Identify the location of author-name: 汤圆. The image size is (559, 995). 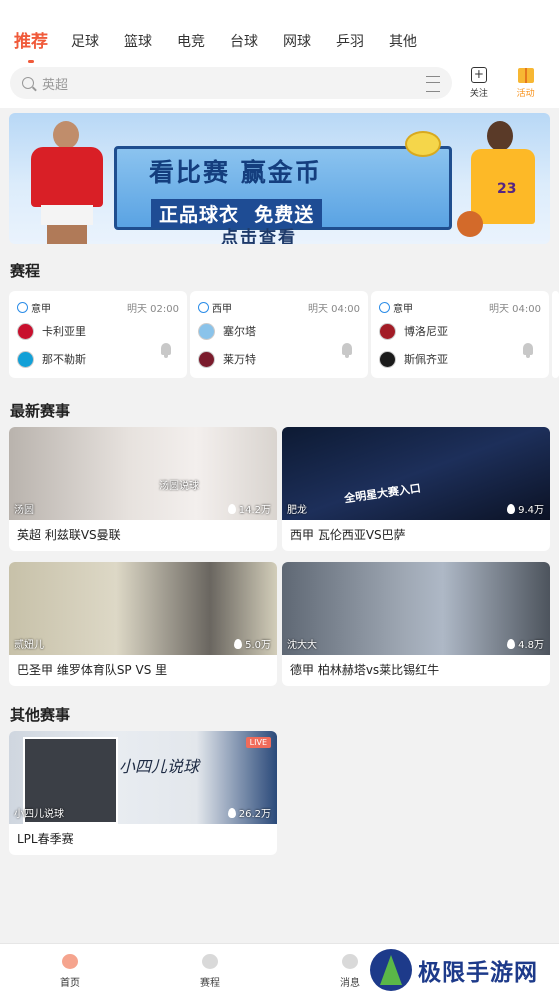
(24, 510).